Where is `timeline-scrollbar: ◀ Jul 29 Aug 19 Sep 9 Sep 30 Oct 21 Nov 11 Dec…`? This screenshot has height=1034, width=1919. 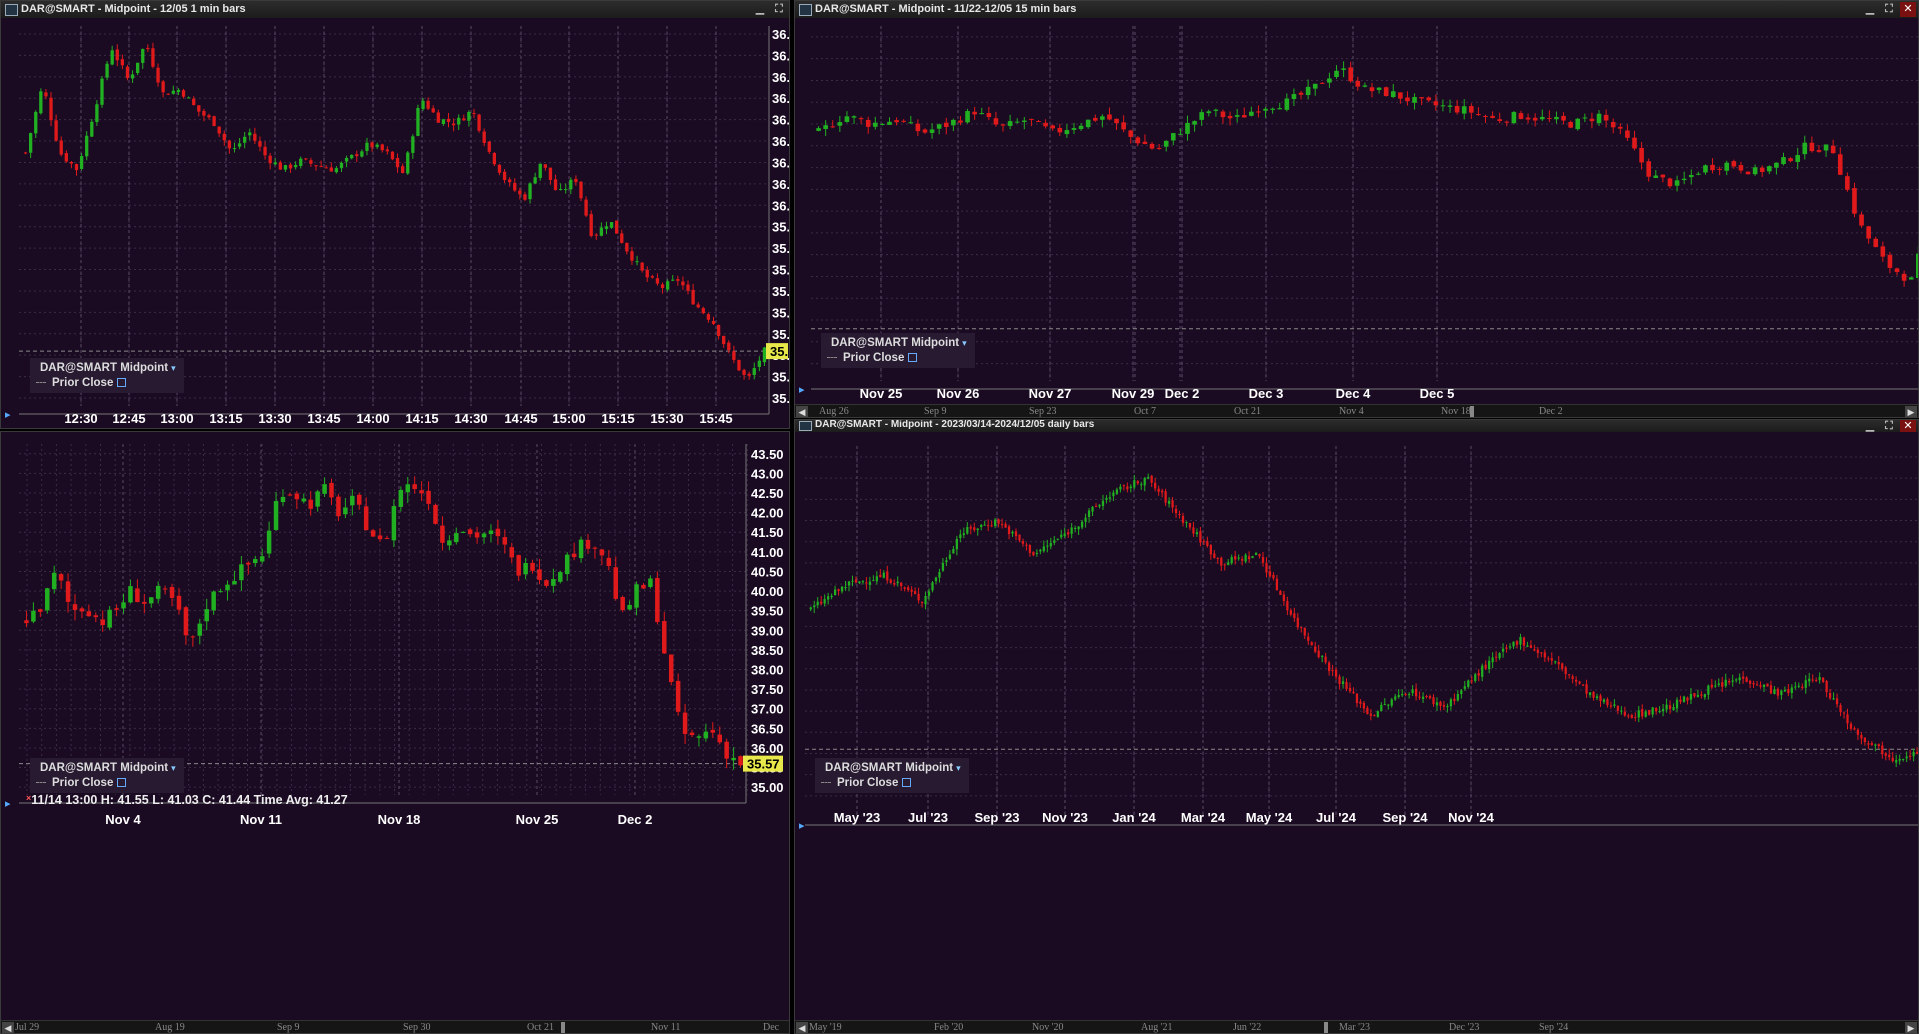
timeline-scrollbar: ◀ Jul 29 Aug 19 Sep 9 Sep 30 Oct 21 Nov 11 Dec… is located at coordinates (395, 1026).